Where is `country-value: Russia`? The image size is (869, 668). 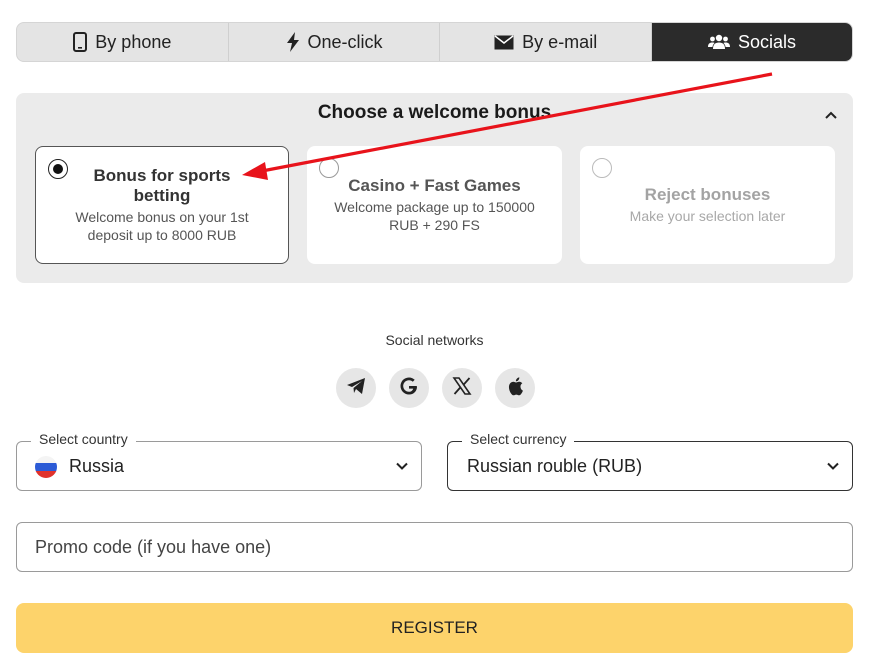 country-value: Russia is located at coordinates (97, 466).